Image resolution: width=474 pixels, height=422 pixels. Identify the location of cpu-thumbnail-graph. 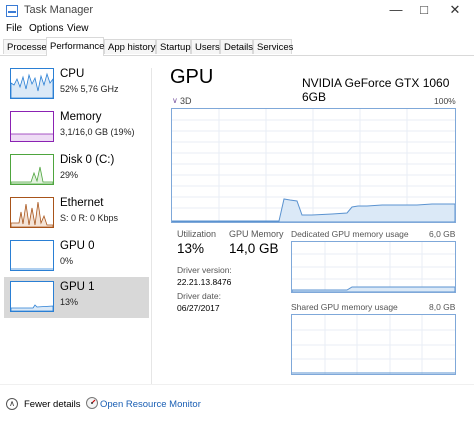
(32, 83).